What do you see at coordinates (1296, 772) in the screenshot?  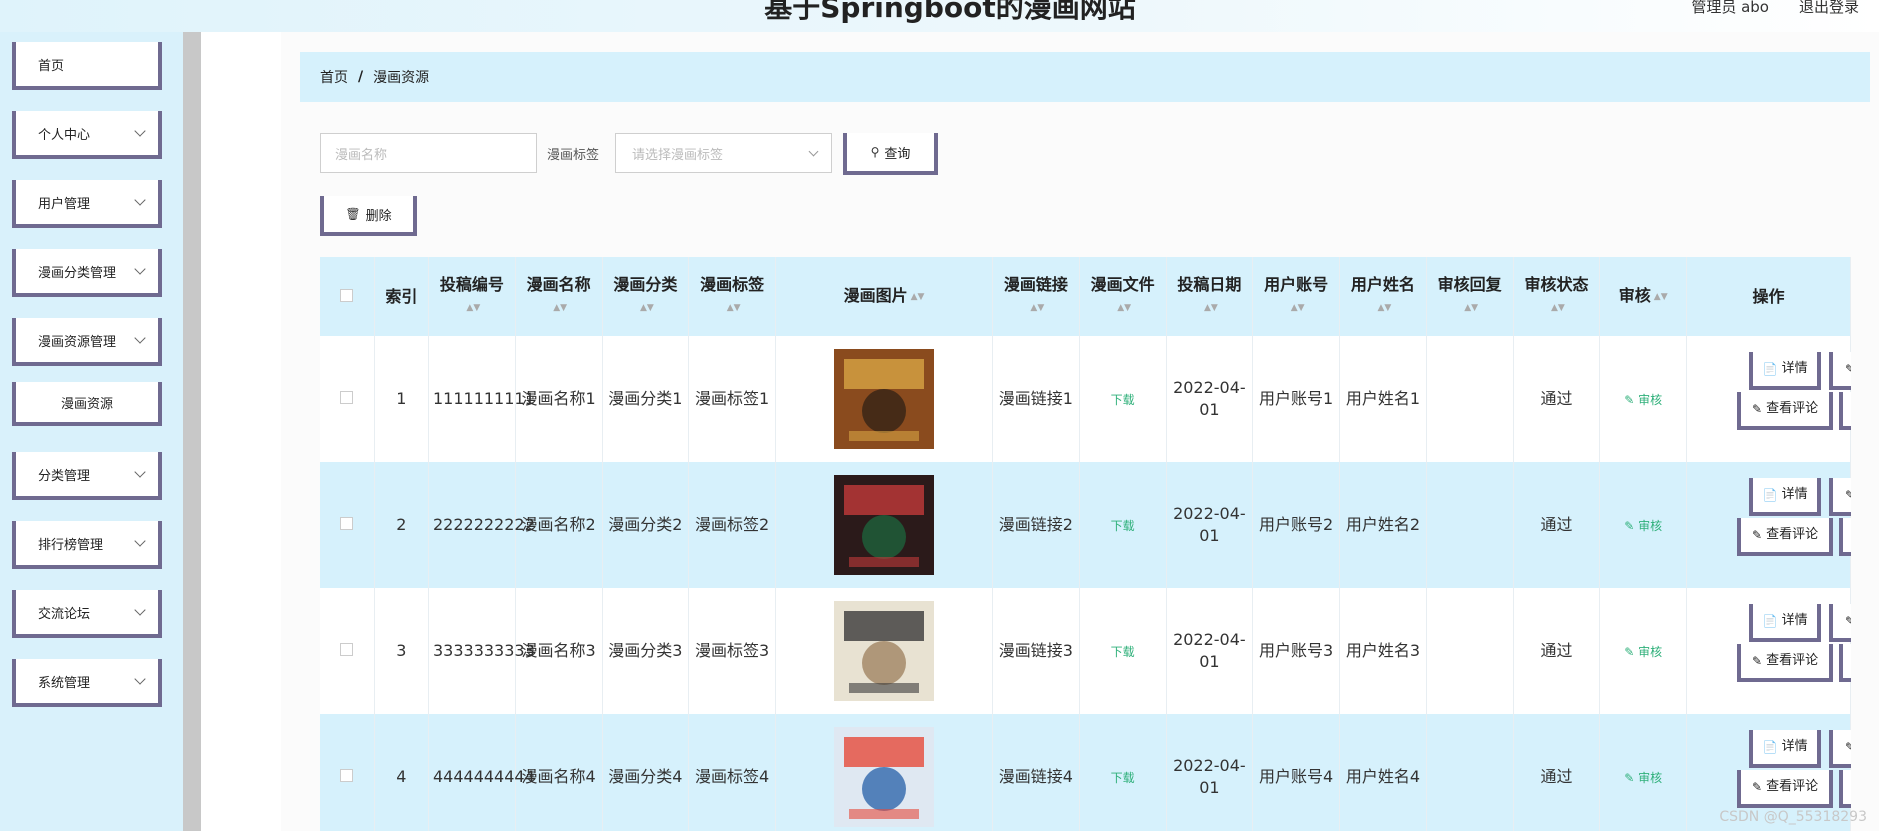 I see `account-cell: 用户账号4` at bounding box center [1296, 772].